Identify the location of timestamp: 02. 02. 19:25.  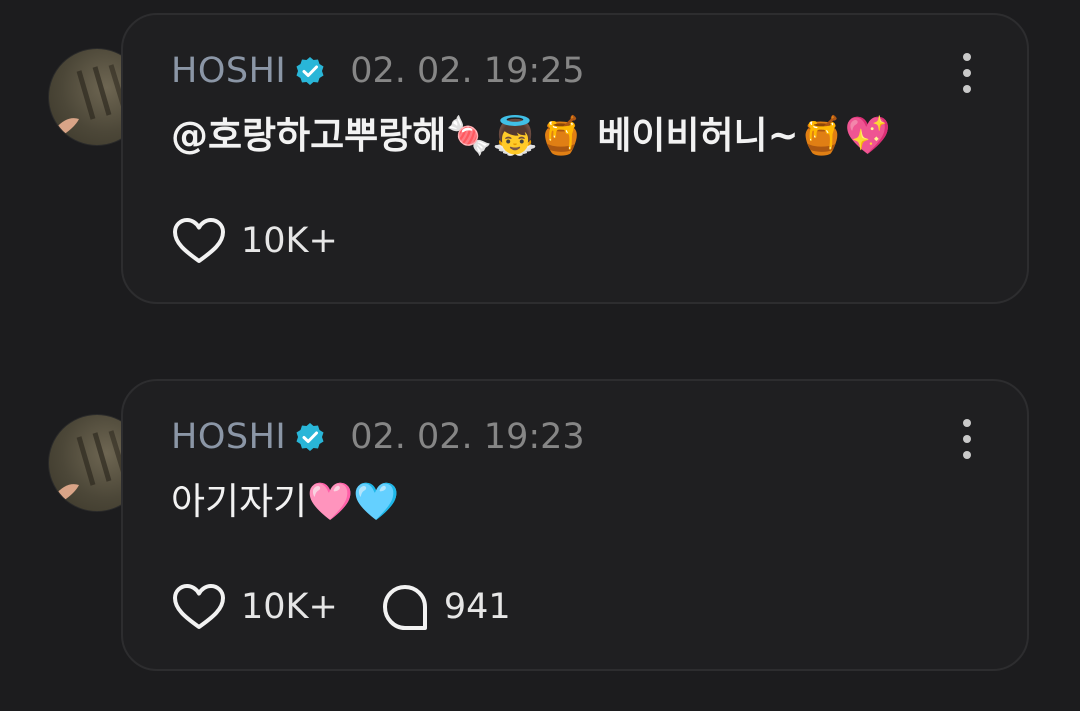
(467, 71).